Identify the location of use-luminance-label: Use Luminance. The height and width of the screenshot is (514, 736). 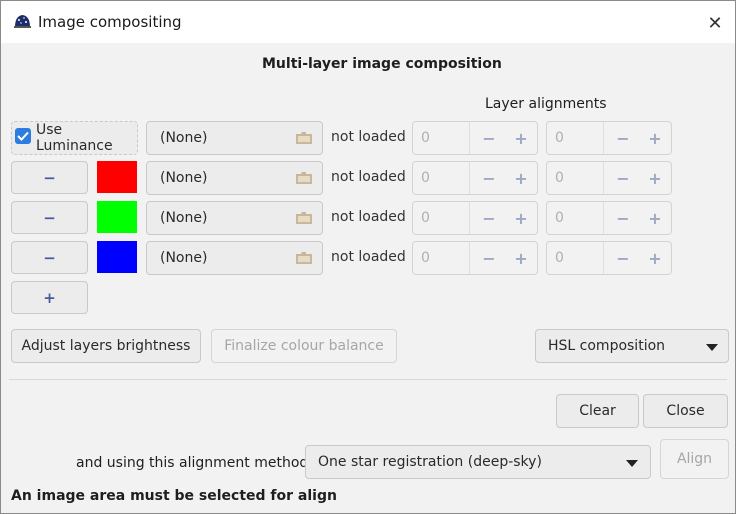
(74, 138).